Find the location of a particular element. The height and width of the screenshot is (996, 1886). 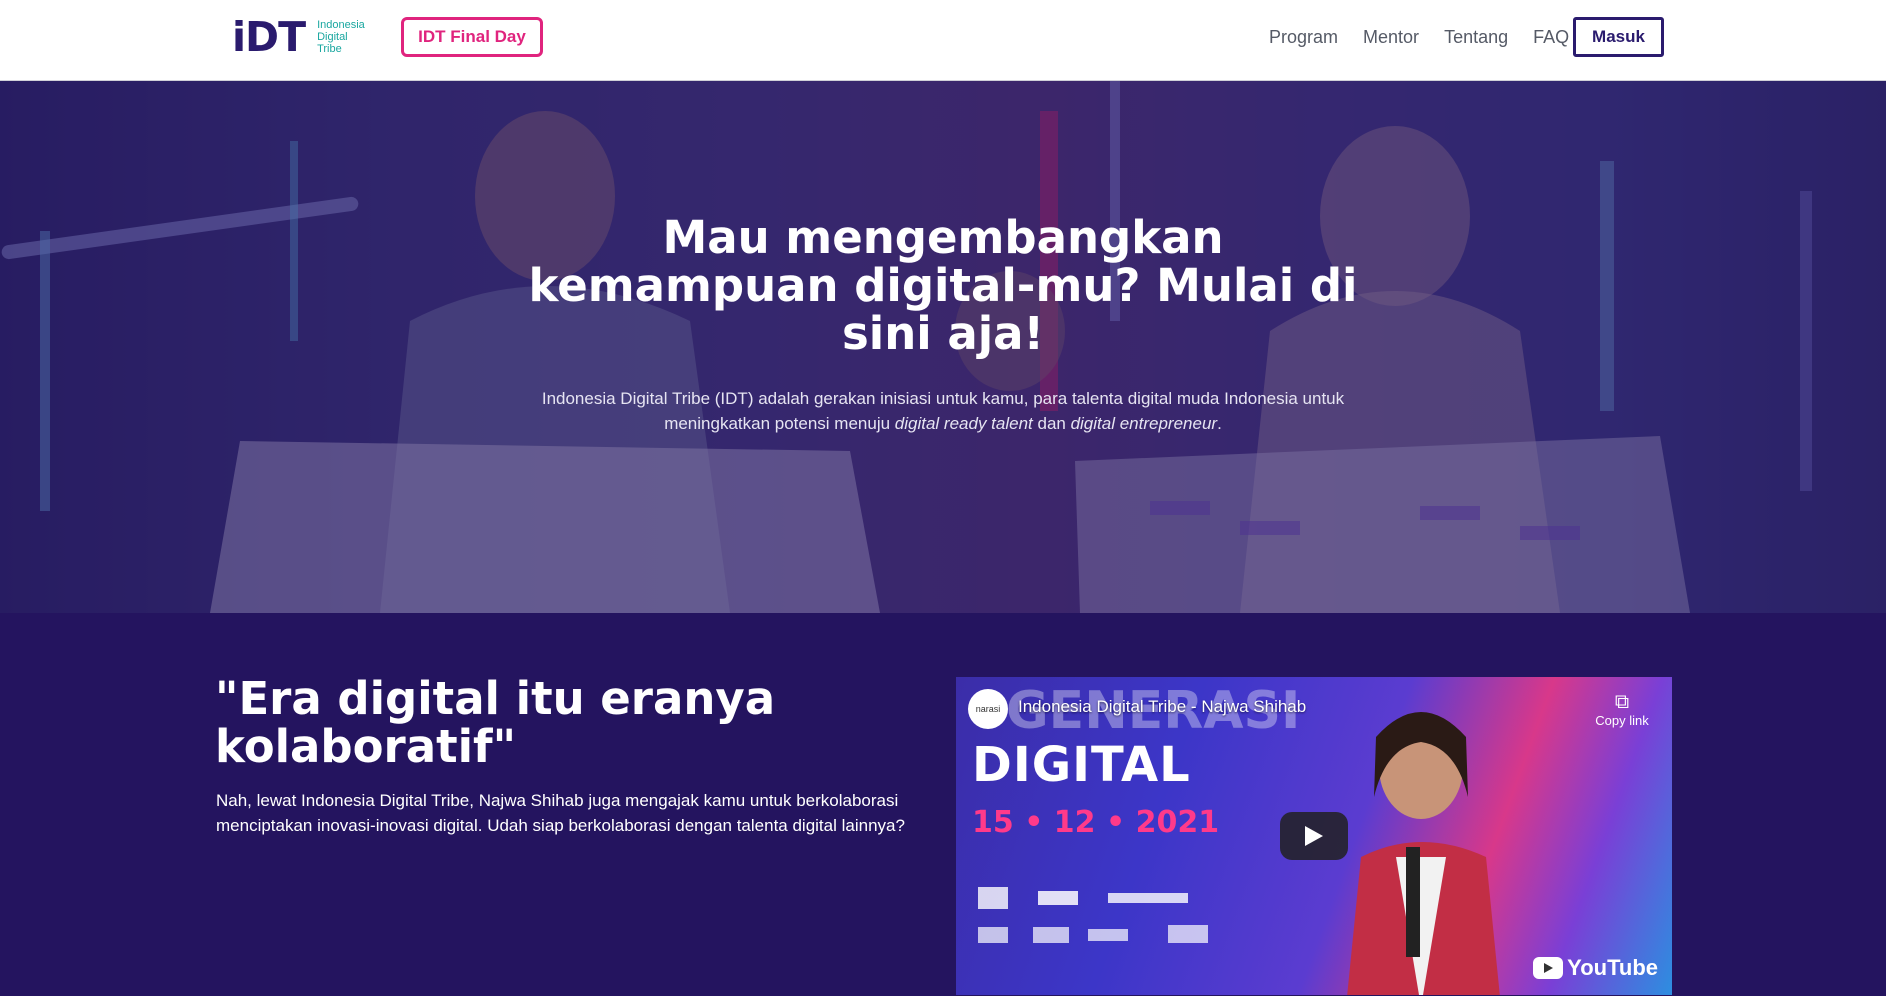

logo-line: Digital is located at coordinates (332, 37).